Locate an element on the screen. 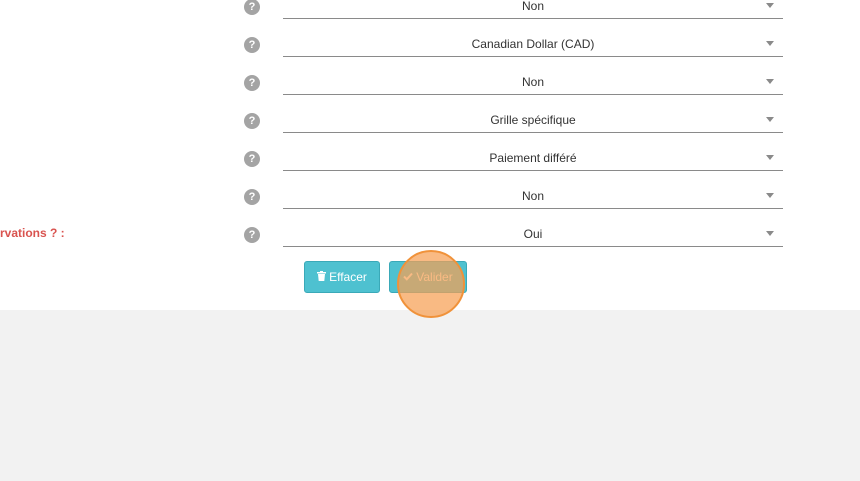 The image size is (860, 481). select-value: Grille spécifique is located at coordinates (533, 120).